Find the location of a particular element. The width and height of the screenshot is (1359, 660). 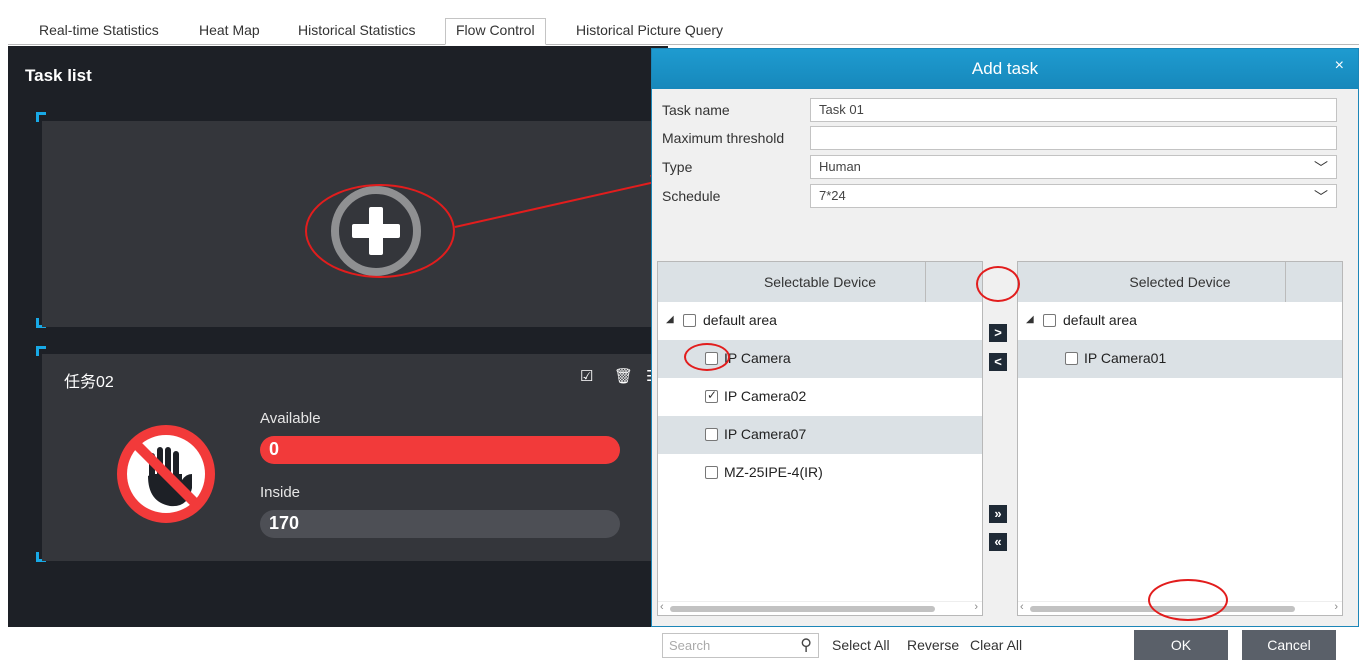

device-row: IP Camera02 is located at coordinates (820, 397).